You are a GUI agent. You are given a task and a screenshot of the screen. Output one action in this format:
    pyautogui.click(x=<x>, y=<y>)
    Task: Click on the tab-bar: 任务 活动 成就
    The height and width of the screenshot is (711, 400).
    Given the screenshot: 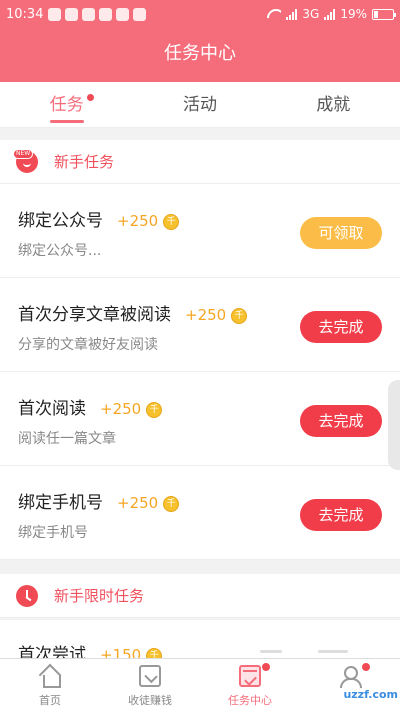 What is the action you would take?
    pyautogui.click(x=200, y=105)
    